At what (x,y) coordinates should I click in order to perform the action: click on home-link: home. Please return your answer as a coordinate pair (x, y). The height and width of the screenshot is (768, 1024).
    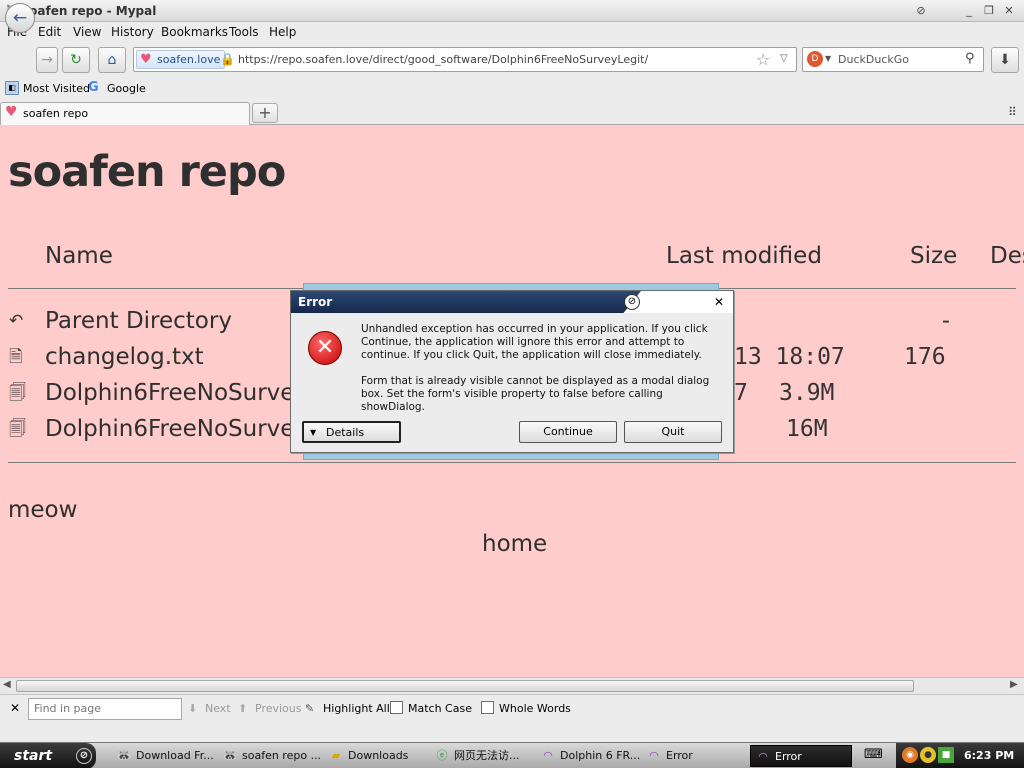
    Looking at the image, I should click on (514, 544).